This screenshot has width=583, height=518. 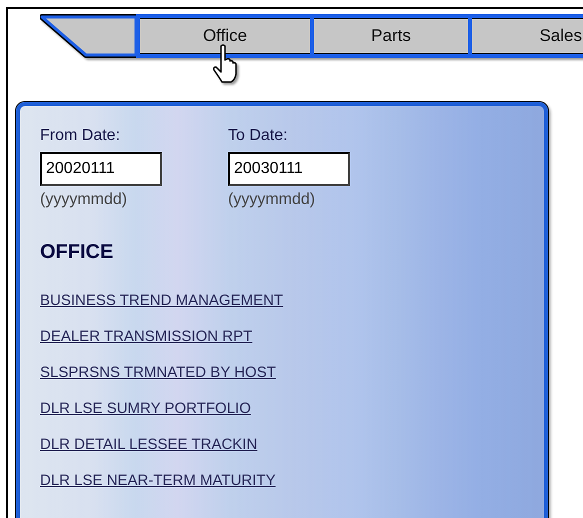 What do you see at coordinates (258, 136) in the screenshot?
I see `field-label: To Date:` at bounding box center [258, 136].